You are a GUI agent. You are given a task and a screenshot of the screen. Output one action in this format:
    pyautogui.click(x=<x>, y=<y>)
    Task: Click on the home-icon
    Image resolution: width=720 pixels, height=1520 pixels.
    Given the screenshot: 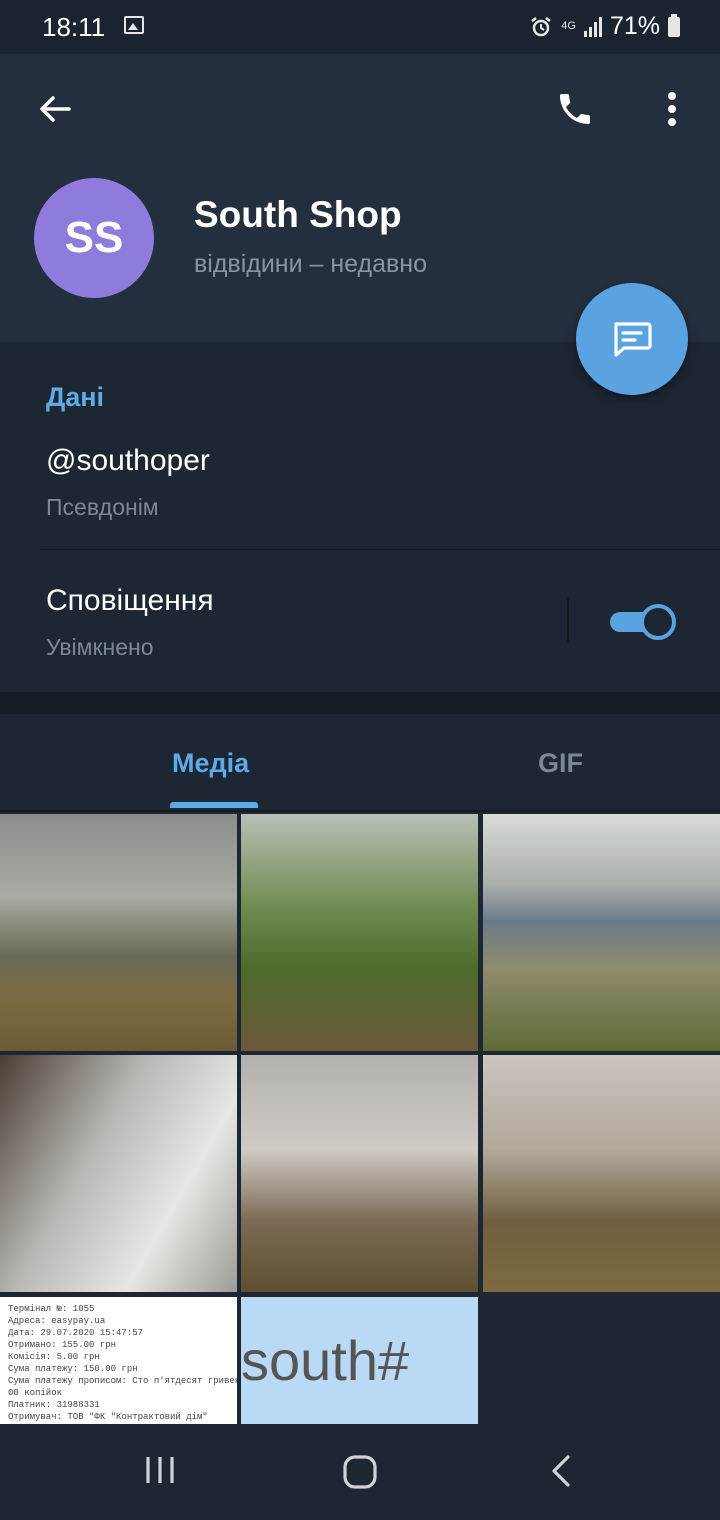 What is the action you would take?
    pyautogui.click(x=360, y=1472)
    